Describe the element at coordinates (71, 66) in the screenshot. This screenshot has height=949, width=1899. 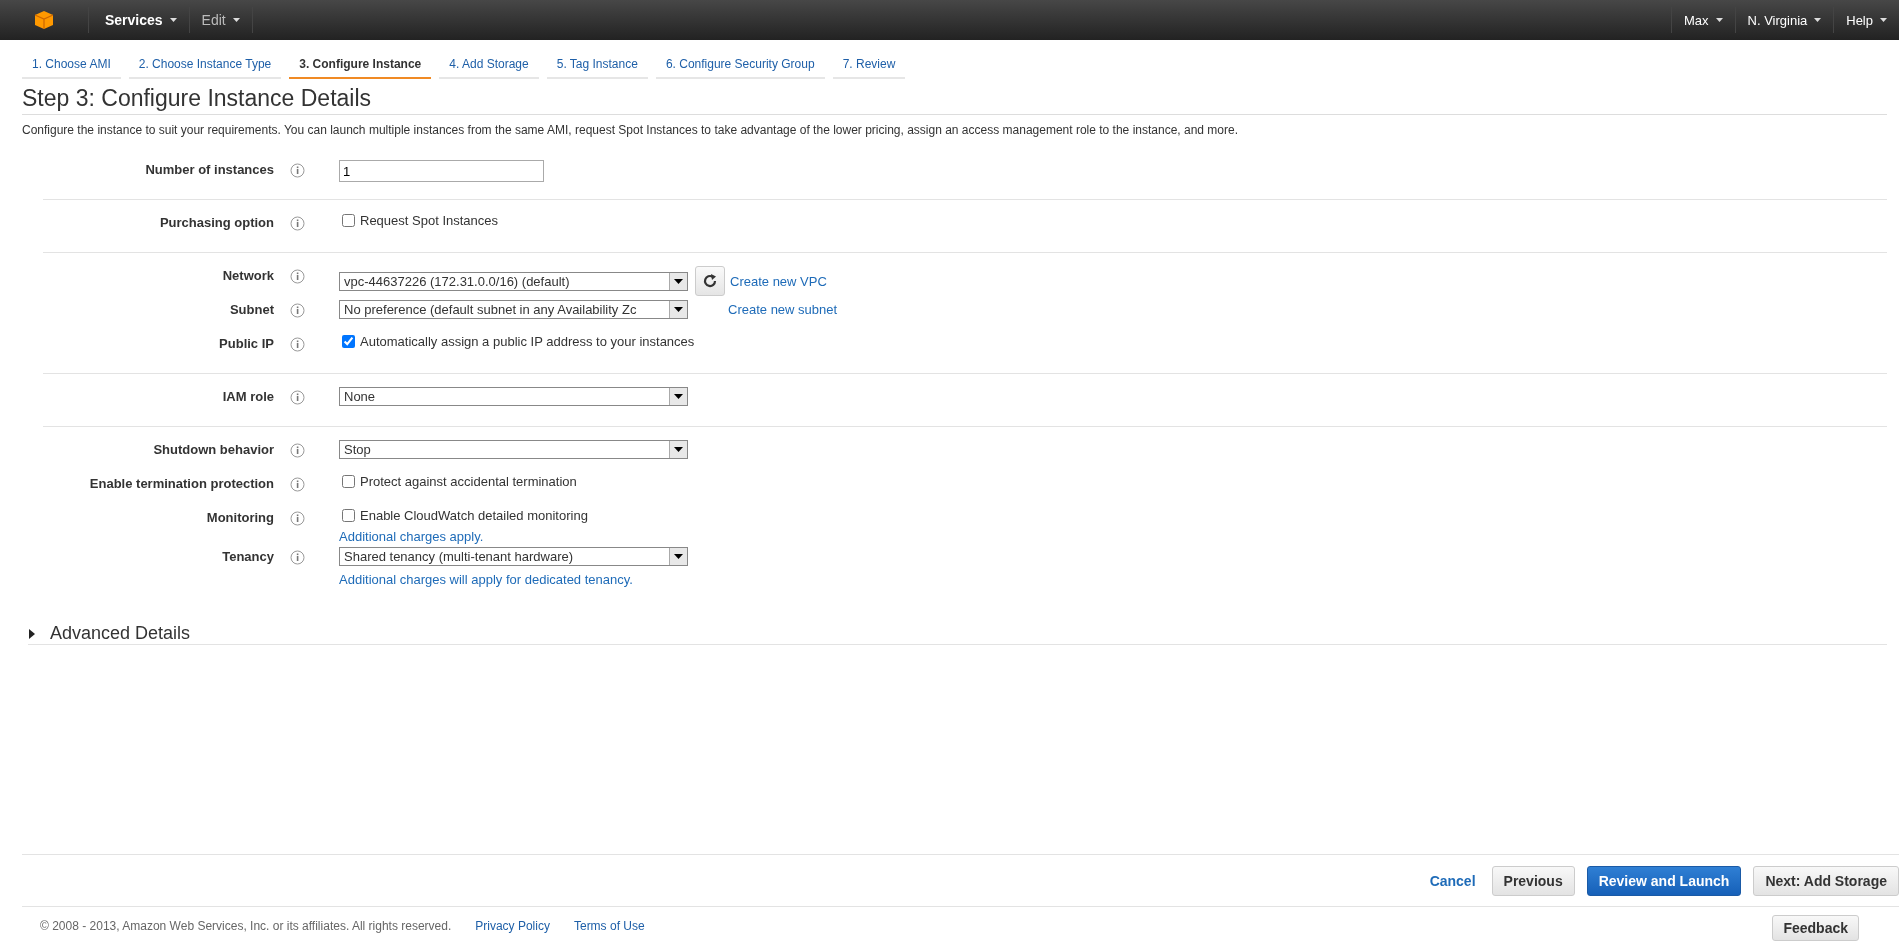
I see `wizard-step-tab: 1. Choose AMI` at that location.